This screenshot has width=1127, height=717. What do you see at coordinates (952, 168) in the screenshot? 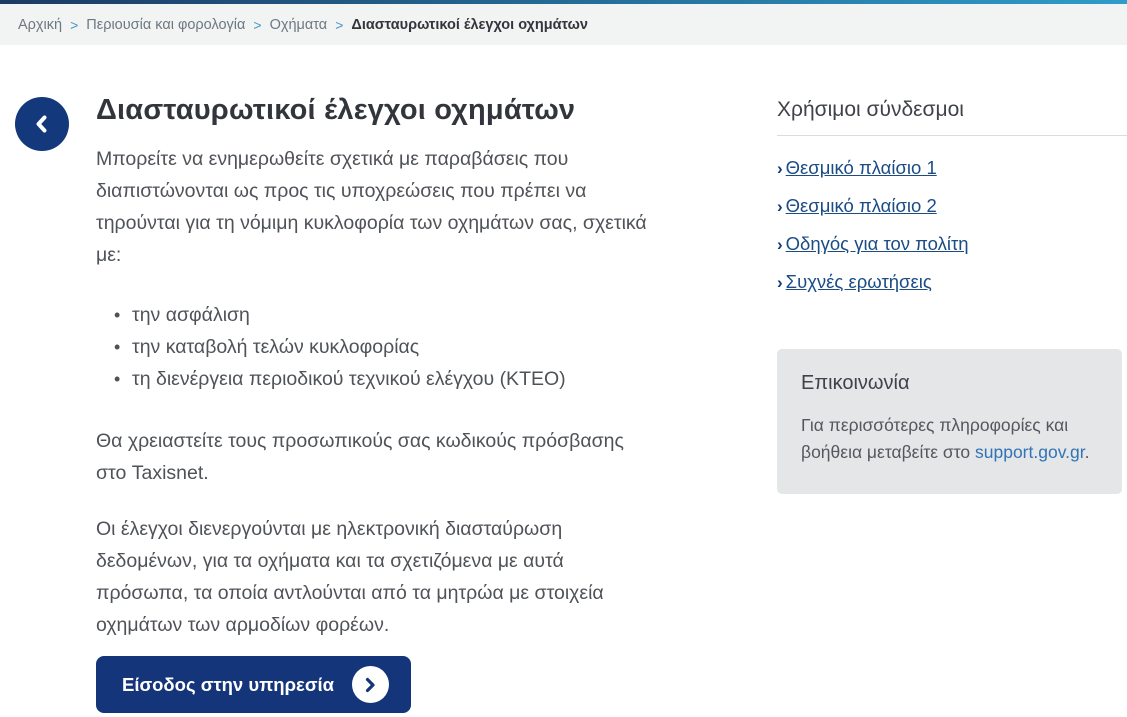
I see `list-item: › Θεσμικό πλαίσιο 1` at bounding box center [952, 168].